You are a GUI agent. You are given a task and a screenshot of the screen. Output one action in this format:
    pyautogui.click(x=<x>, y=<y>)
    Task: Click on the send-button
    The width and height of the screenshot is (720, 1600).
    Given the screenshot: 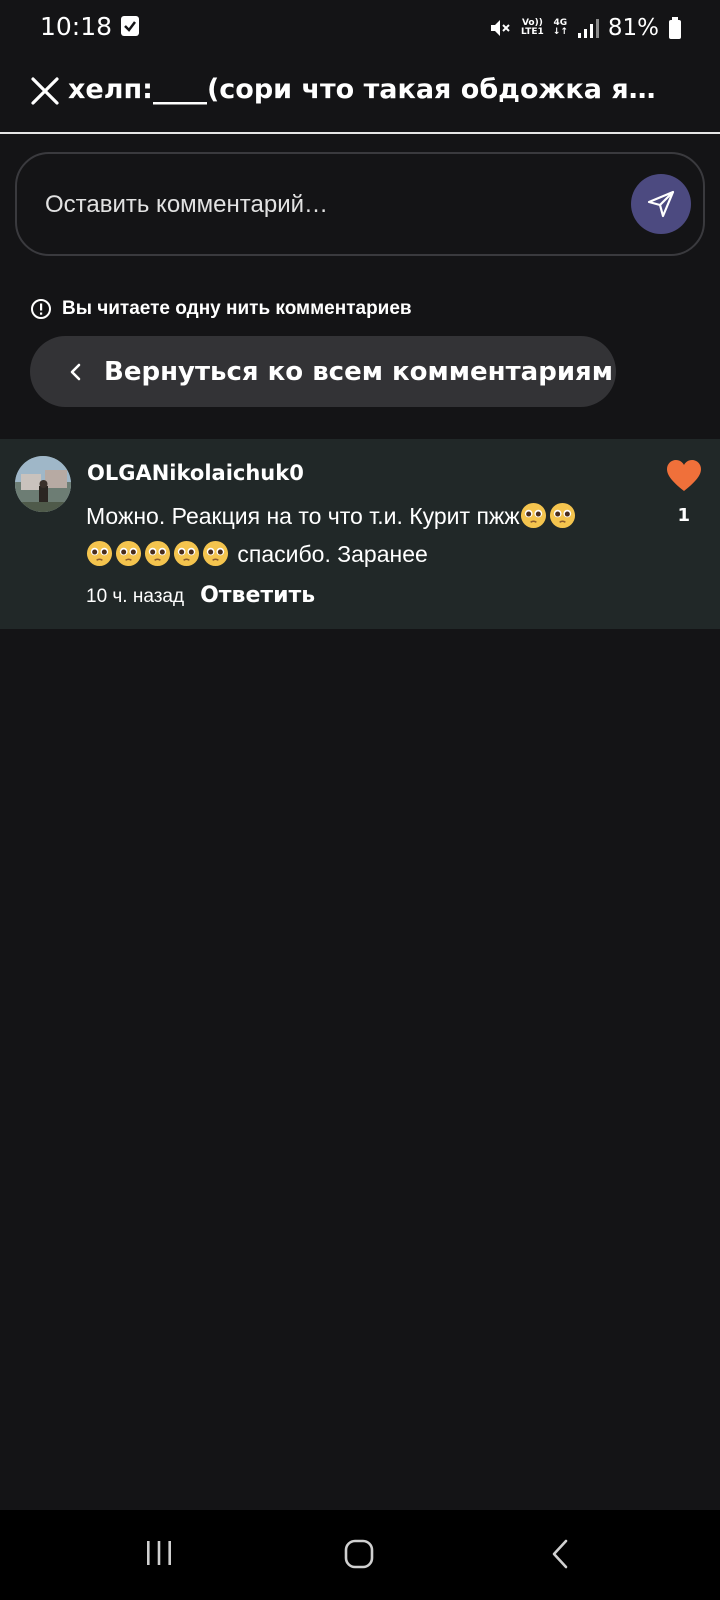 What is the action you would take?
    pyautogui.click(x=661, y=204)
    